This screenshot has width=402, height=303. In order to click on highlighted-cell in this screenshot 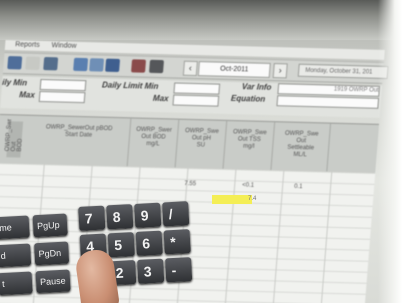, I will do `click(232, 199)`.